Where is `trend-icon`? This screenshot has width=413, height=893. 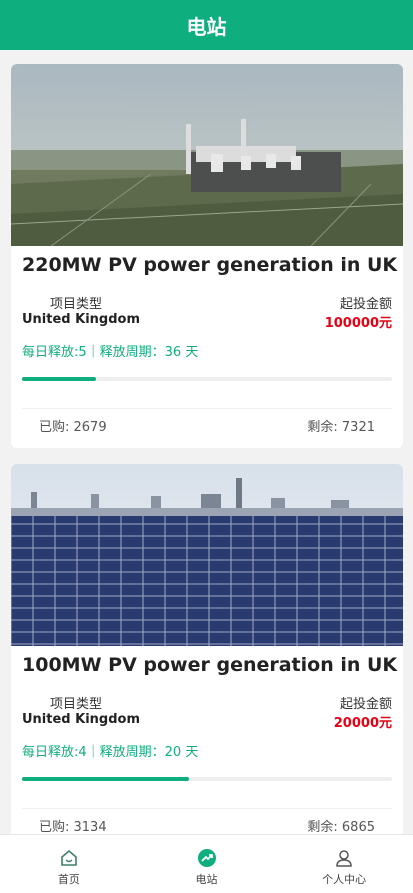 trend-icon is located at coordinates (207, 858).